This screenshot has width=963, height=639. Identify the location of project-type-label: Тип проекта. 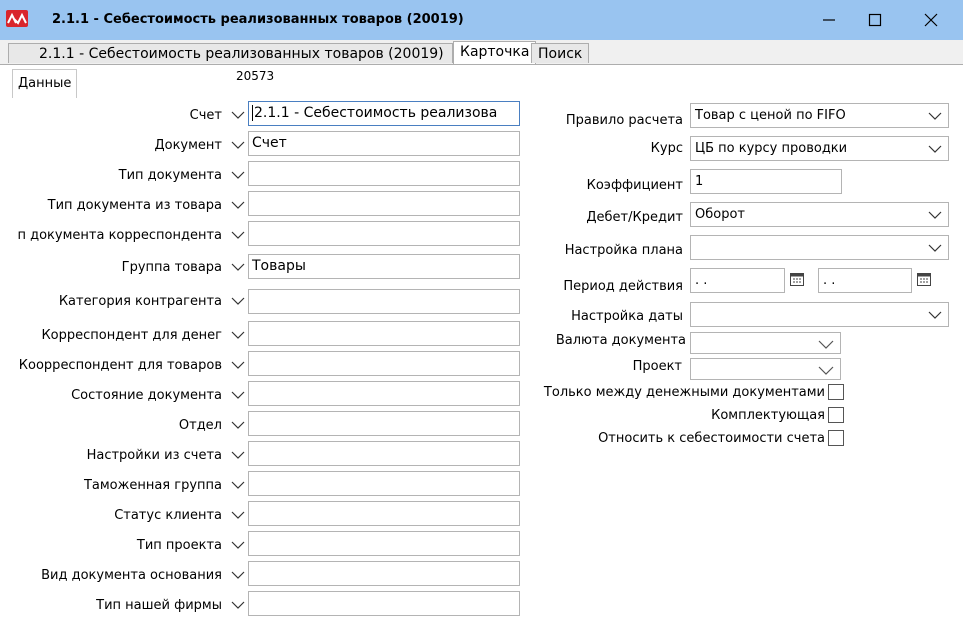
(179, 545).